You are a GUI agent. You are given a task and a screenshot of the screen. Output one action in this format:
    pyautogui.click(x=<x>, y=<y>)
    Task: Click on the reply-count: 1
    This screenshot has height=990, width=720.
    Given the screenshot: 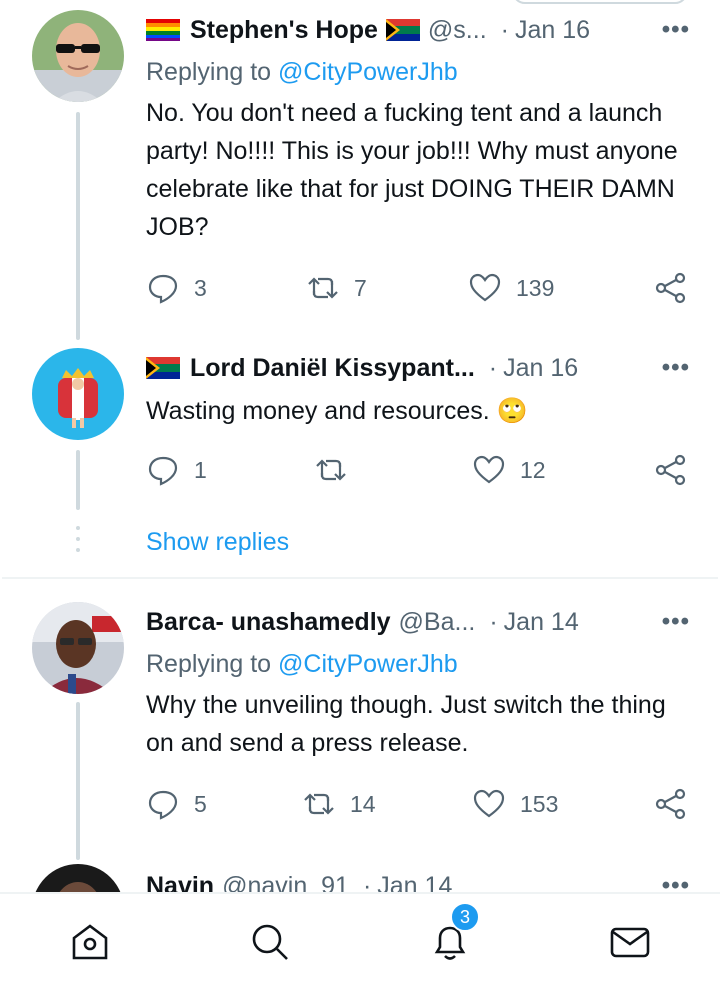 What is the action you would take?
    pyautogui.click(x=200, y=469)
    